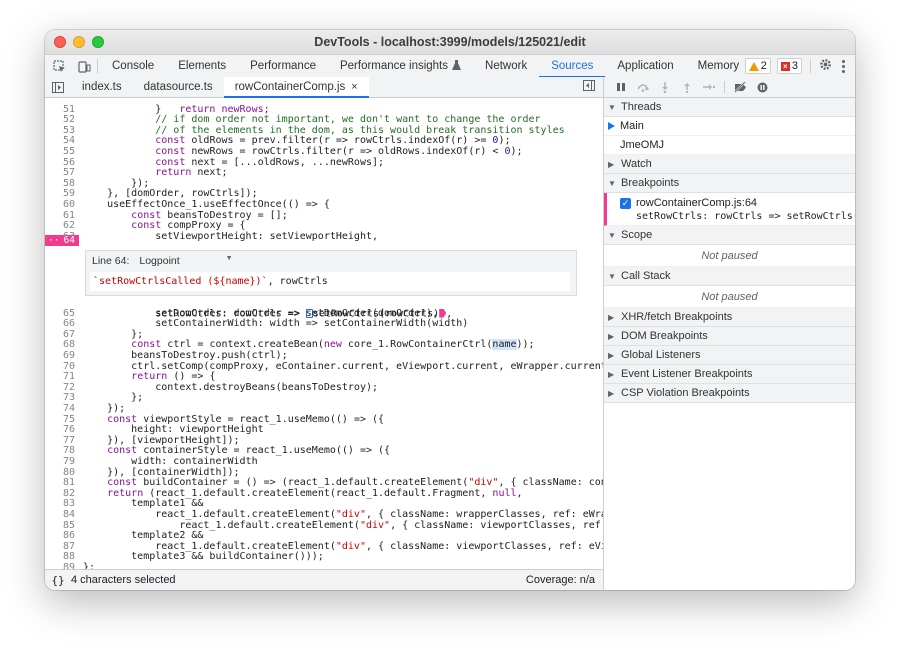 The image size is (900, 650). Describe the element at coordinates (185, 261) in the screenshot. I see `logpoint-type-select: Logpoint ▼` at that location.